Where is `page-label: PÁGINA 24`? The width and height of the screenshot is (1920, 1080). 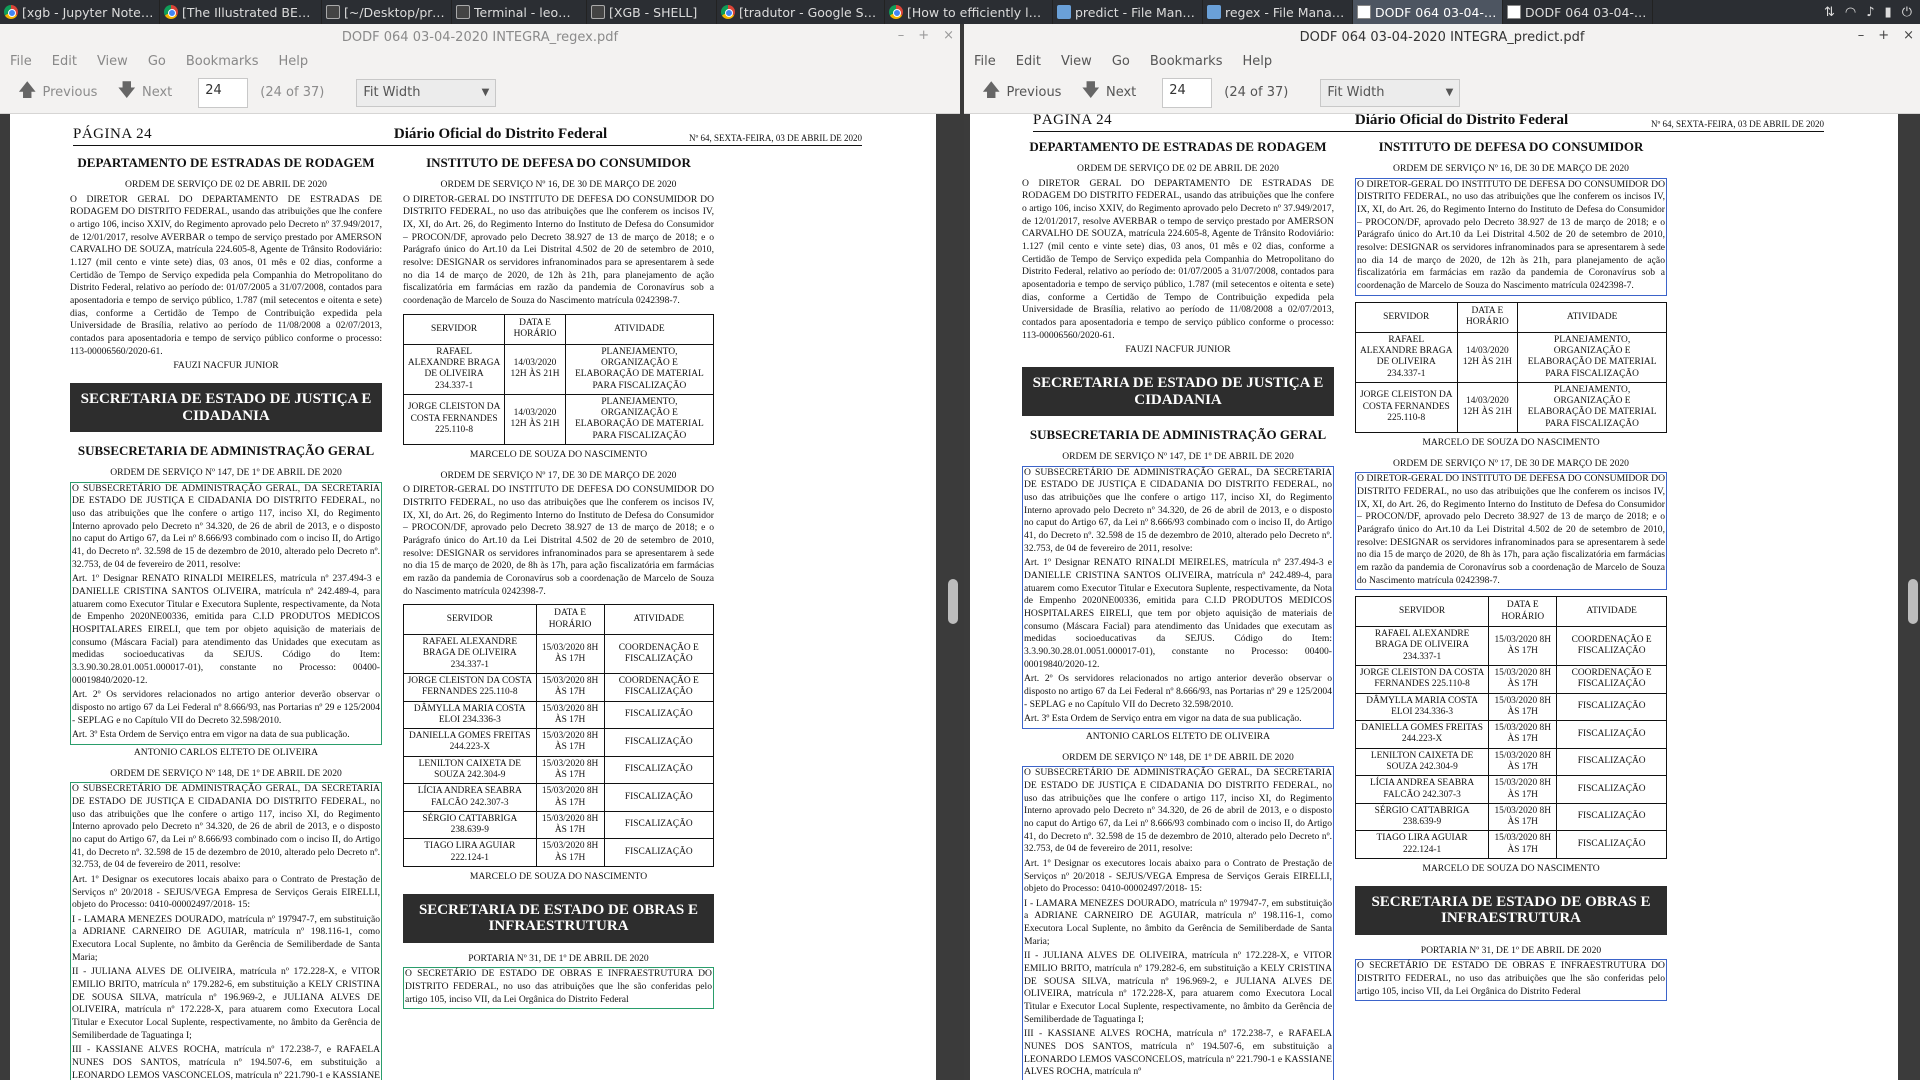 page-label: PÁGINA 24 is located at coordinates (113, 134).